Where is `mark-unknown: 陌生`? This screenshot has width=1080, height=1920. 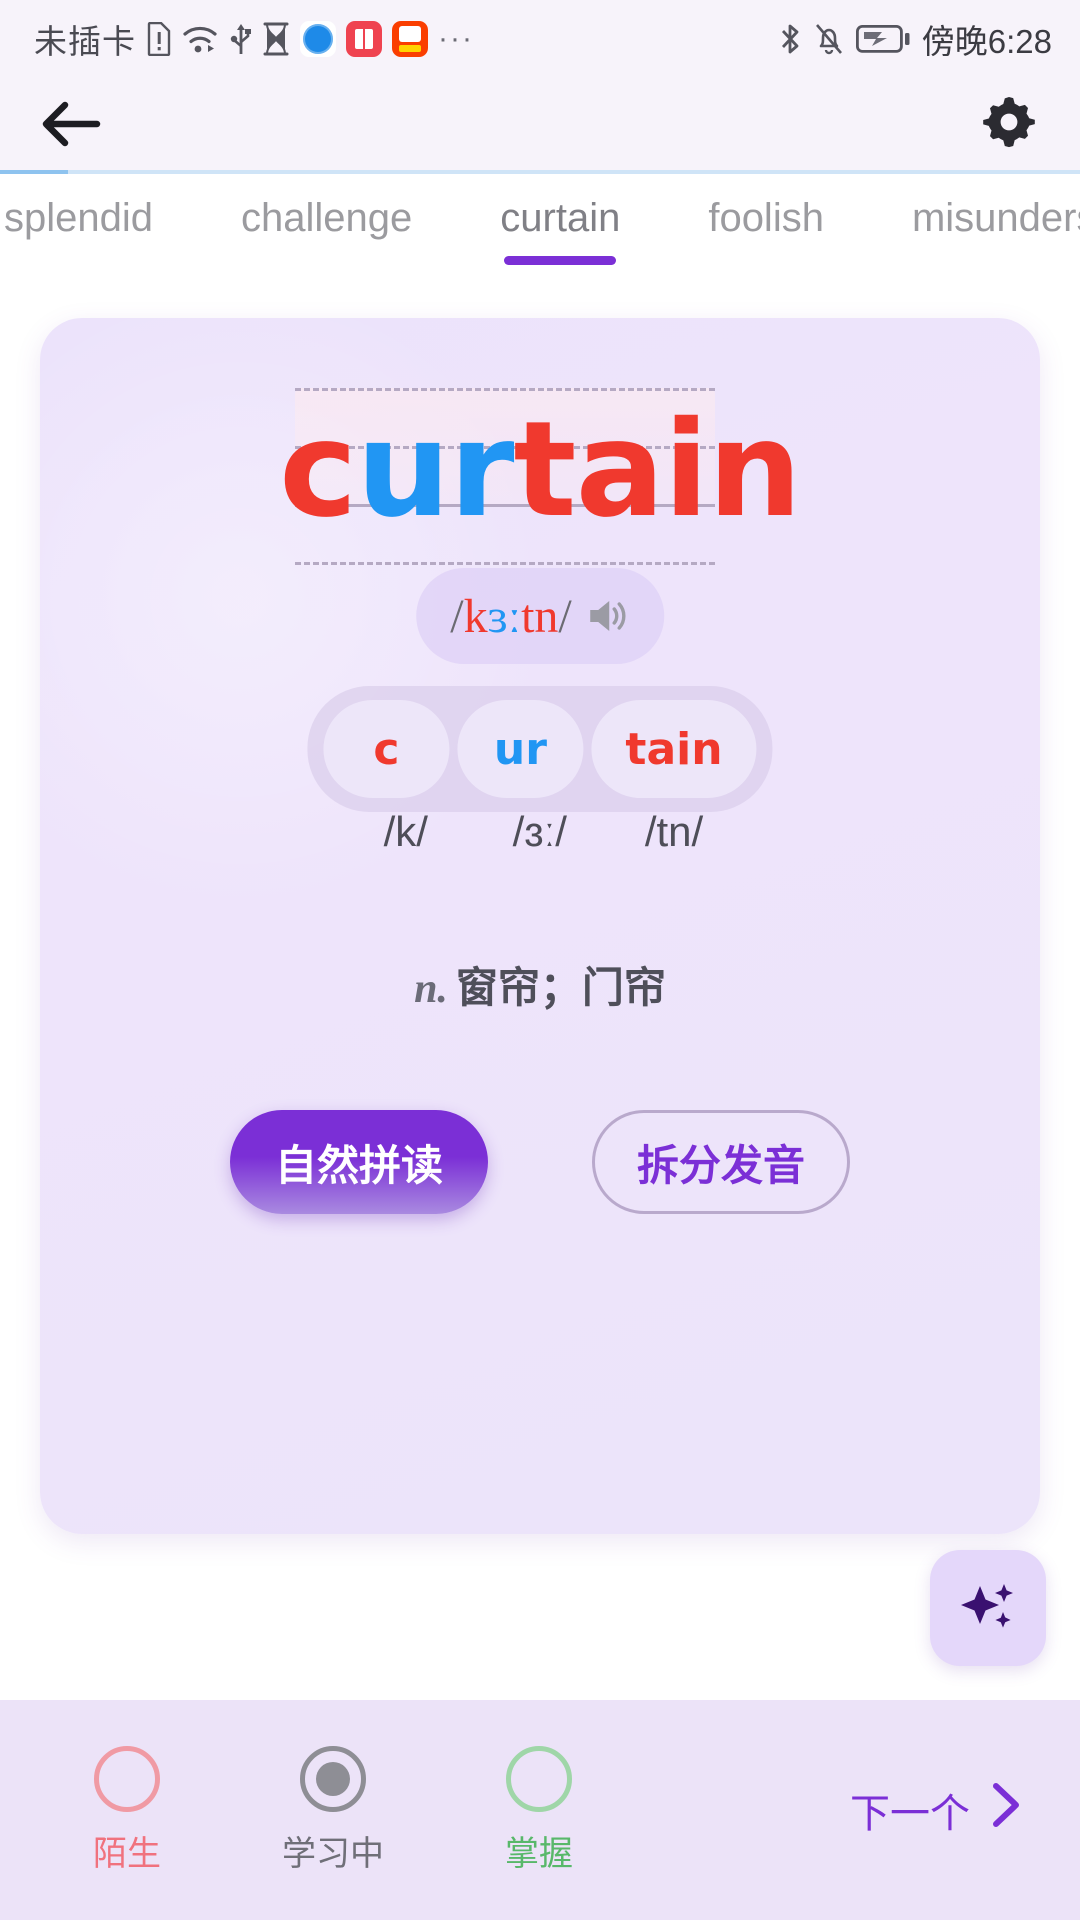 mark-unknown: 陌生 is located at coordinates (127, 1810).